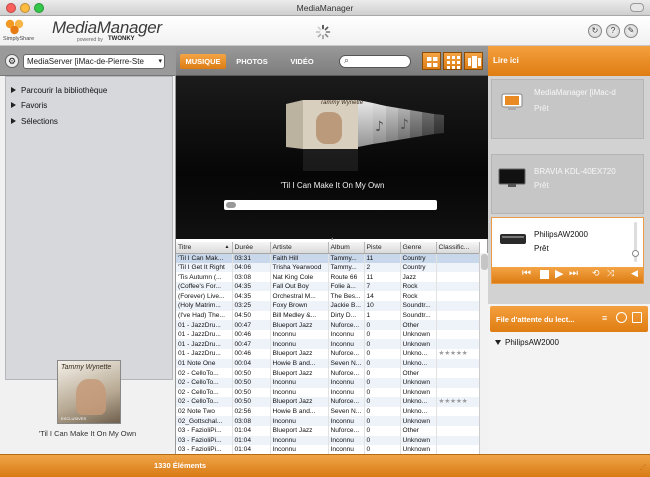 This screenshot has width=650, height=477. Describe the element at coordinates (637, 7) in the screenshot. I see `toolbar-toggle-button` at that location.